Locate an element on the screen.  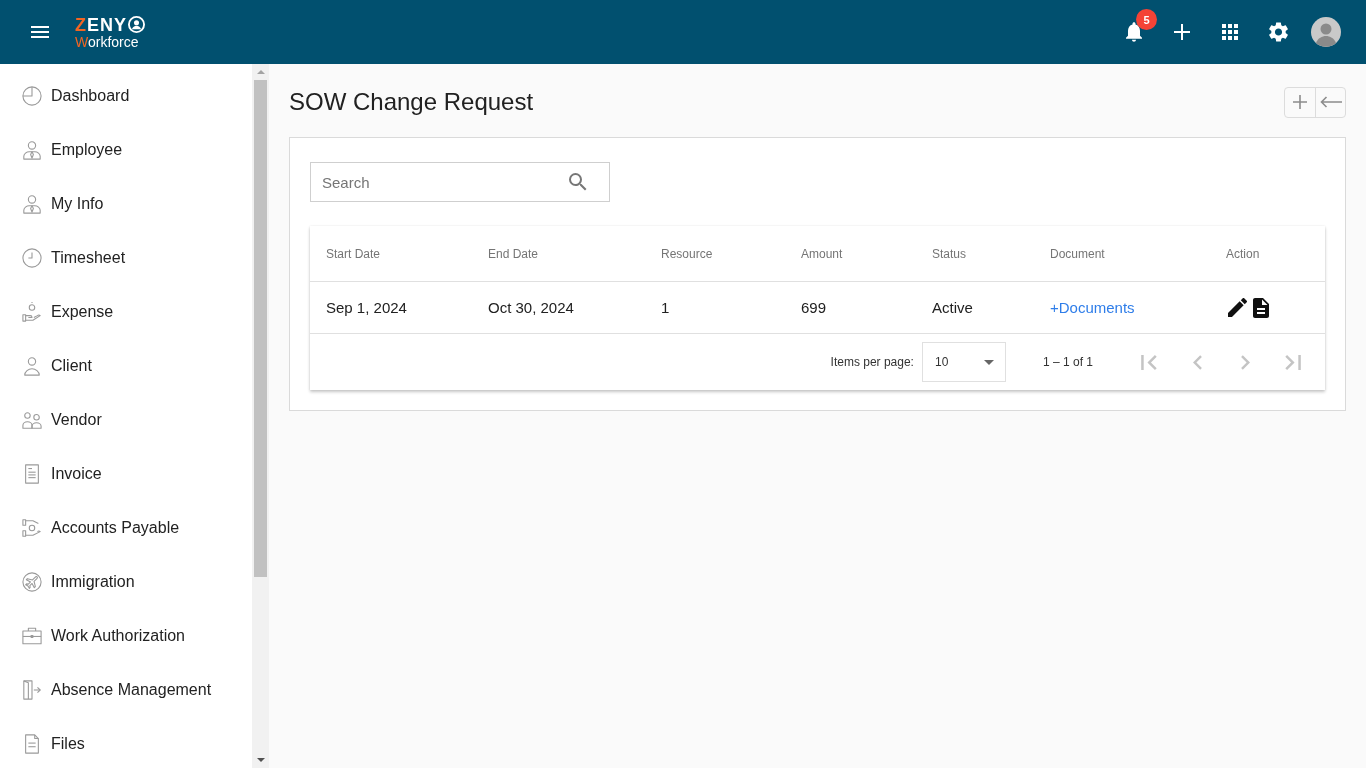
column-header: Resource is located at coordinates (687, 253).